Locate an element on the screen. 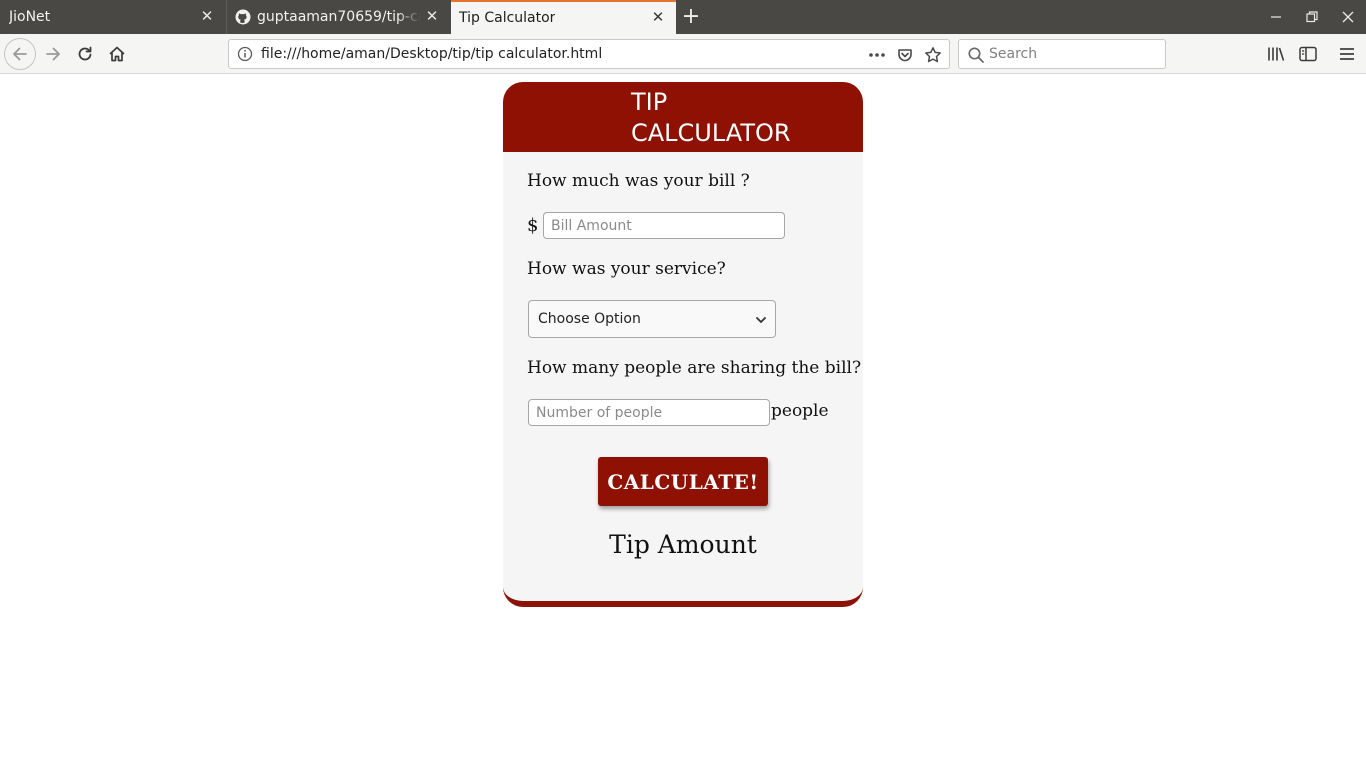 This screenshot has width=1366, height=768. sidebar-toggle-button is located at coordinates (1308, 54).